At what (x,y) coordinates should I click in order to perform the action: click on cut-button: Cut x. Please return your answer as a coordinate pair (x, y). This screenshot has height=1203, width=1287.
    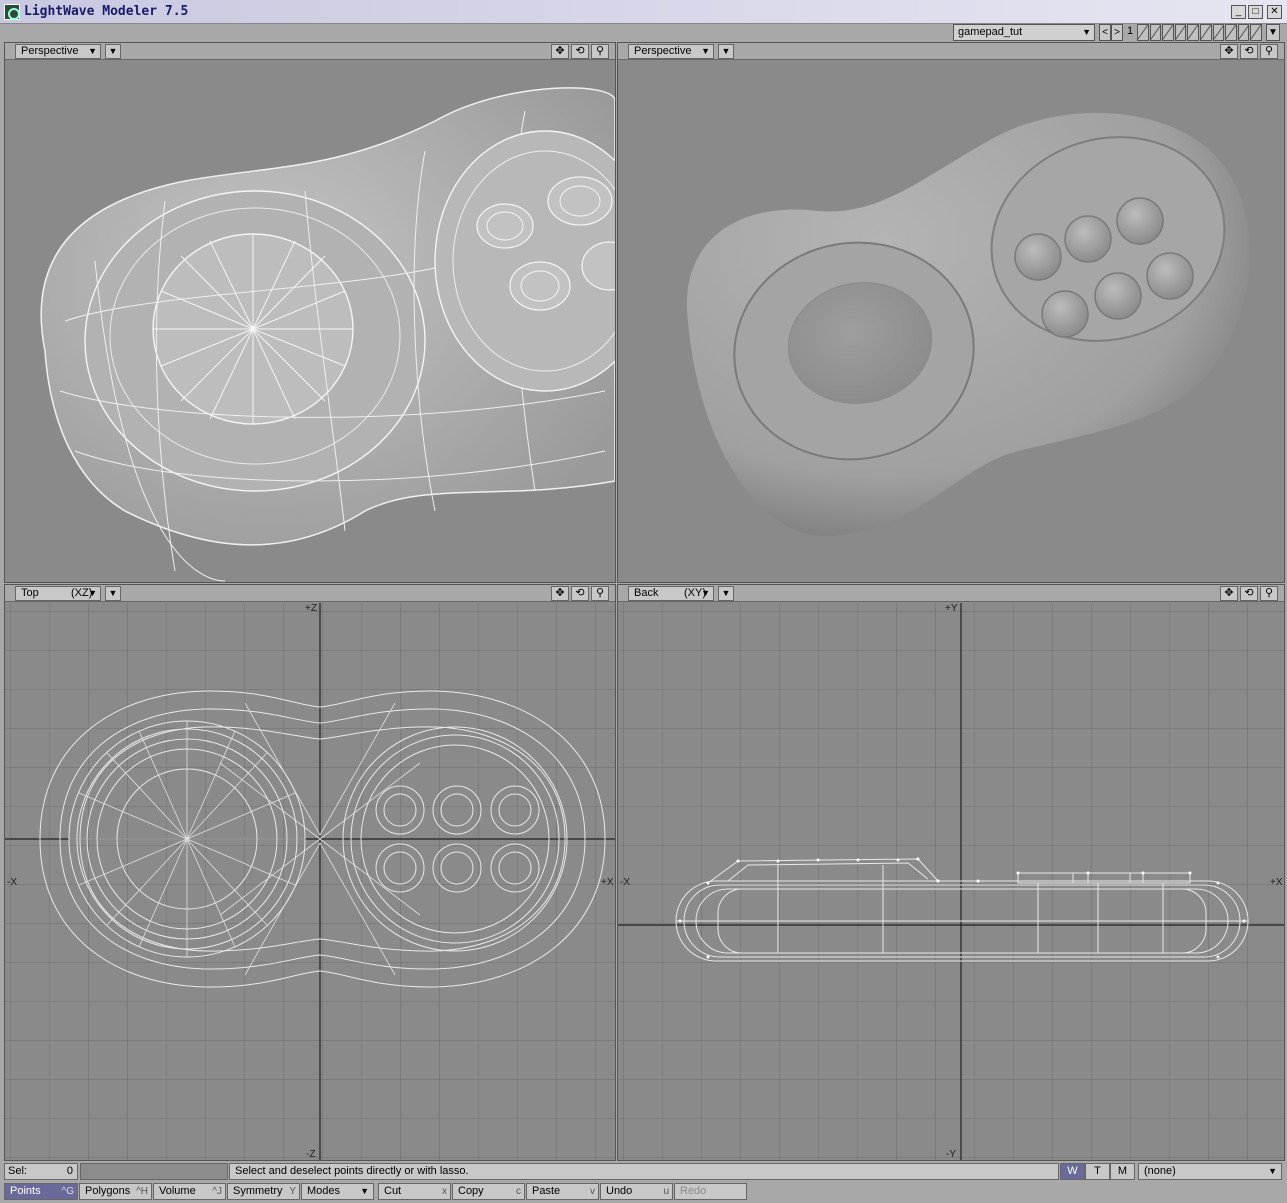
    Looking at the image, I should click on (414, 1191).